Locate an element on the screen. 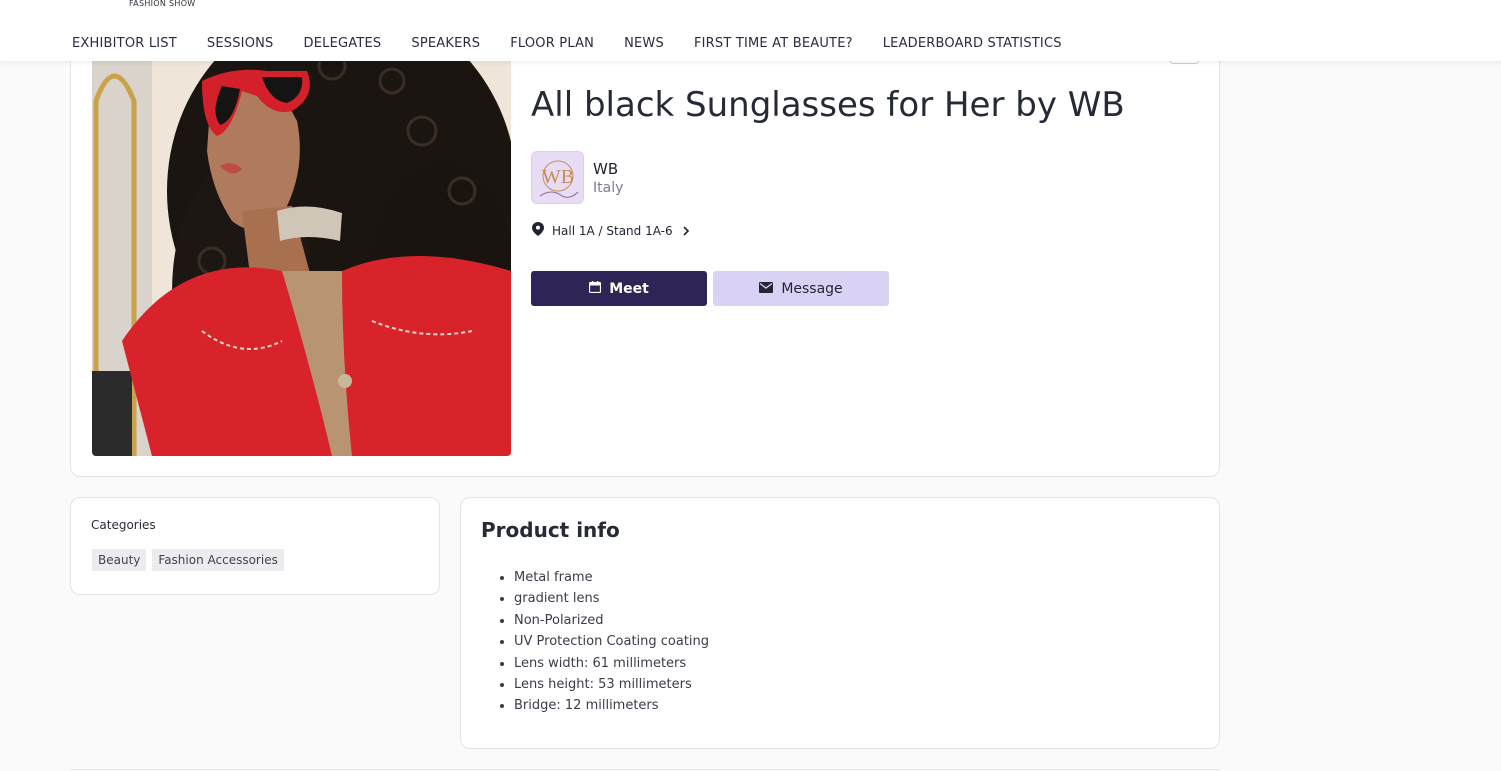 The height and width of the screenshot is (771, 1501). company-country: Italy is located at coordinates (608, 188).